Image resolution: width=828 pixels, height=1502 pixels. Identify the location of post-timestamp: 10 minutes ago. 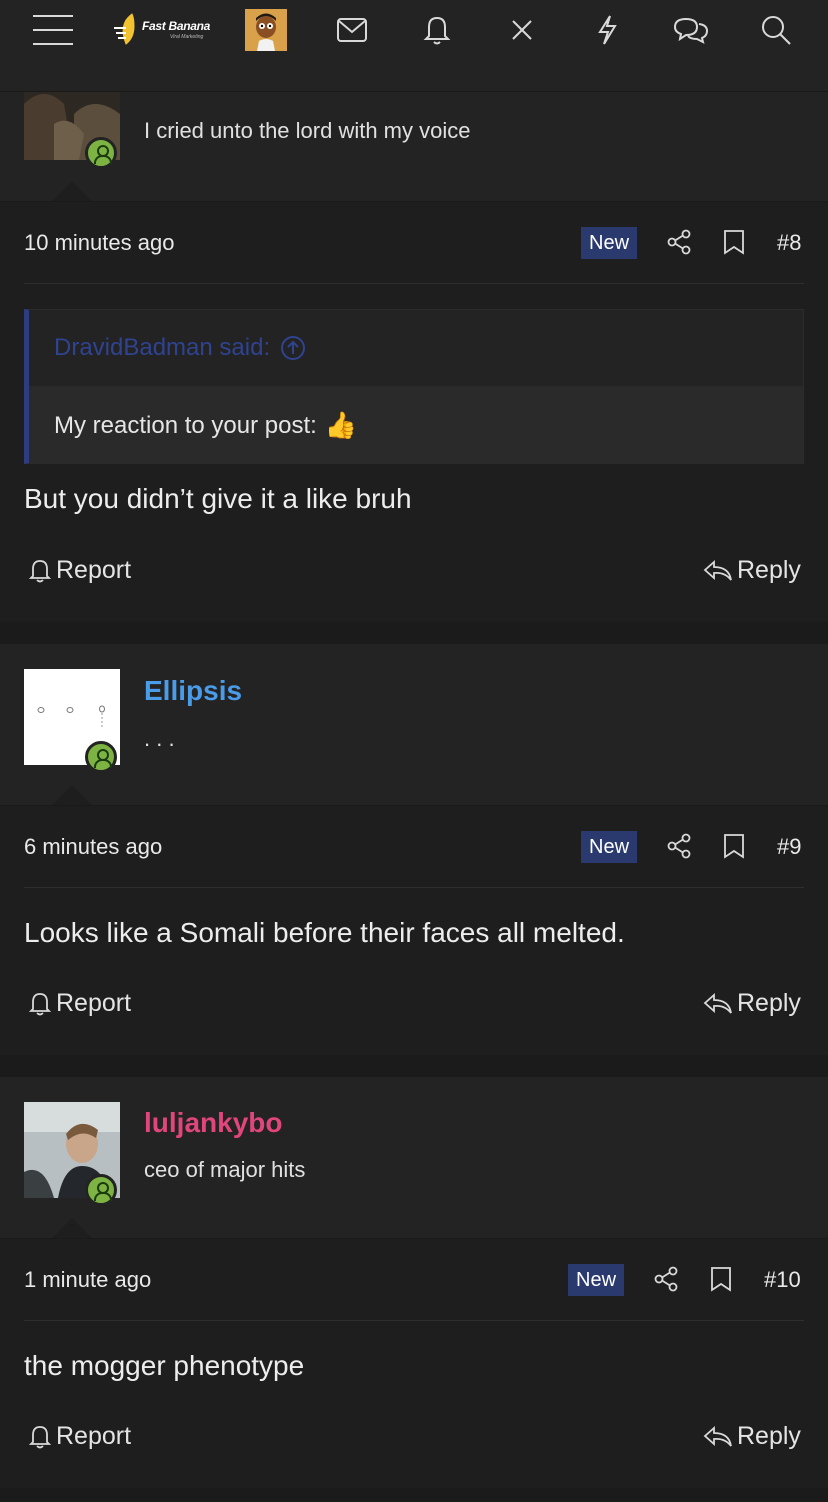
(99, 243).